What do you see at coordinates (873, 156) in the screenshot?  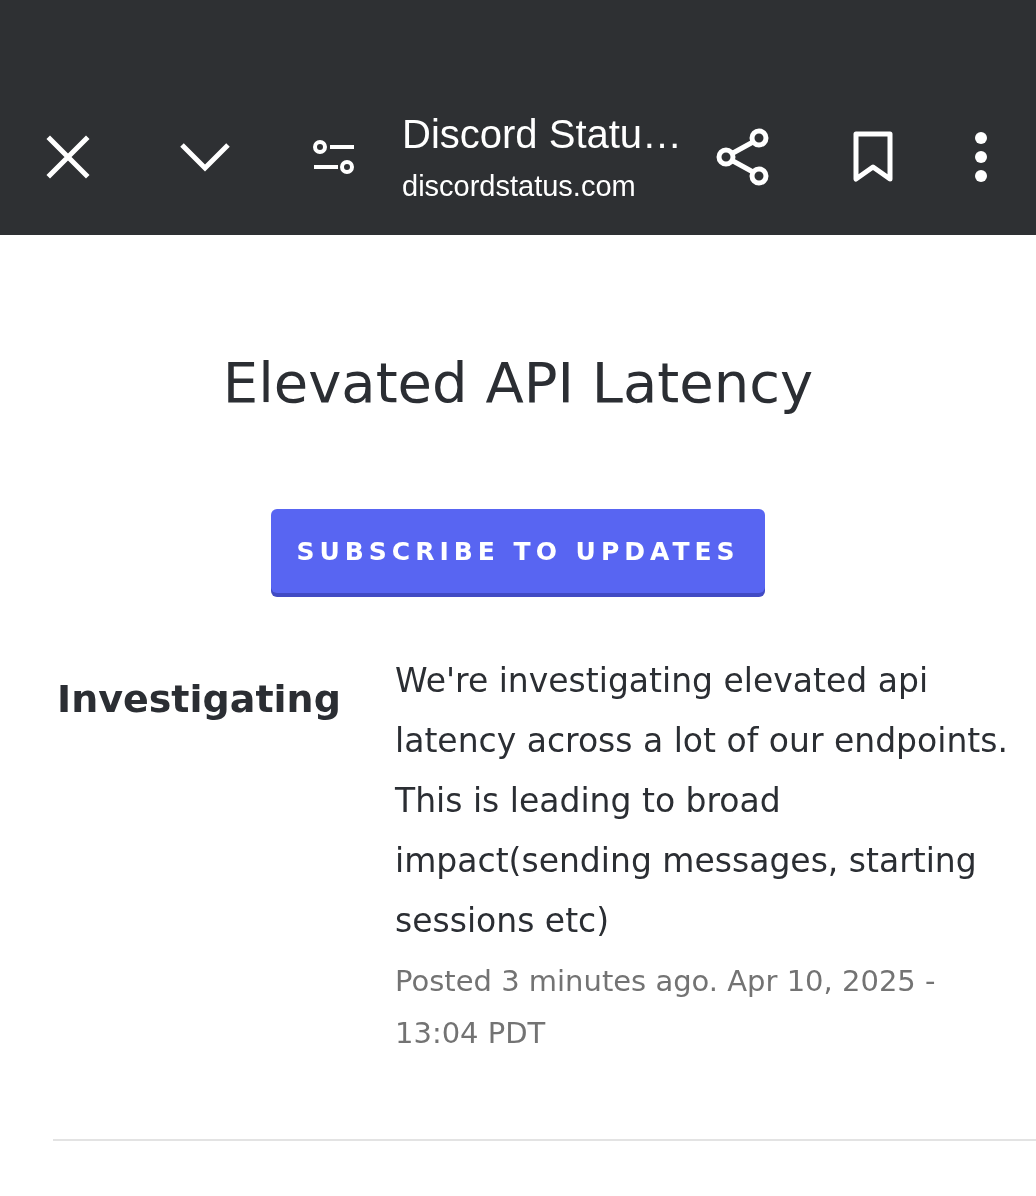 I see `bookmark-icon` at bounding box center [873, 156].